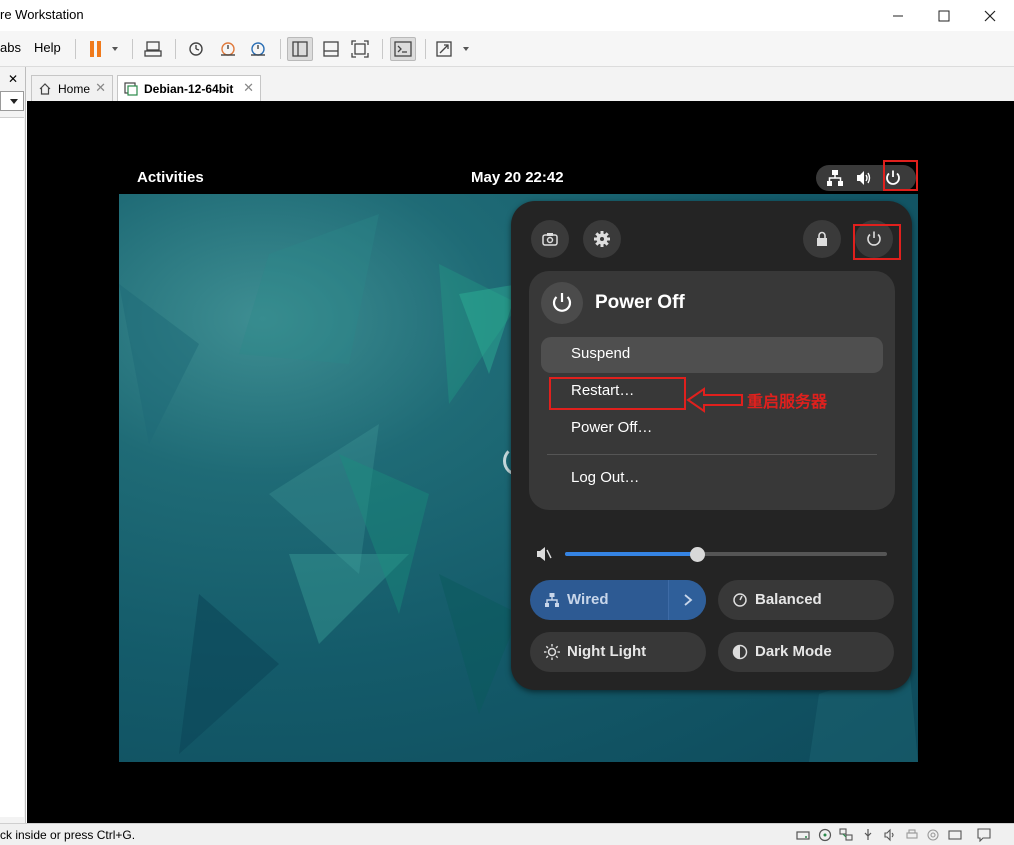 Image resolution: width=1014 pixels, height=845 pixels. Describe the element at coordinates (714, 400) in the screenshot. I see `annotation-arrow-icon` at that location.